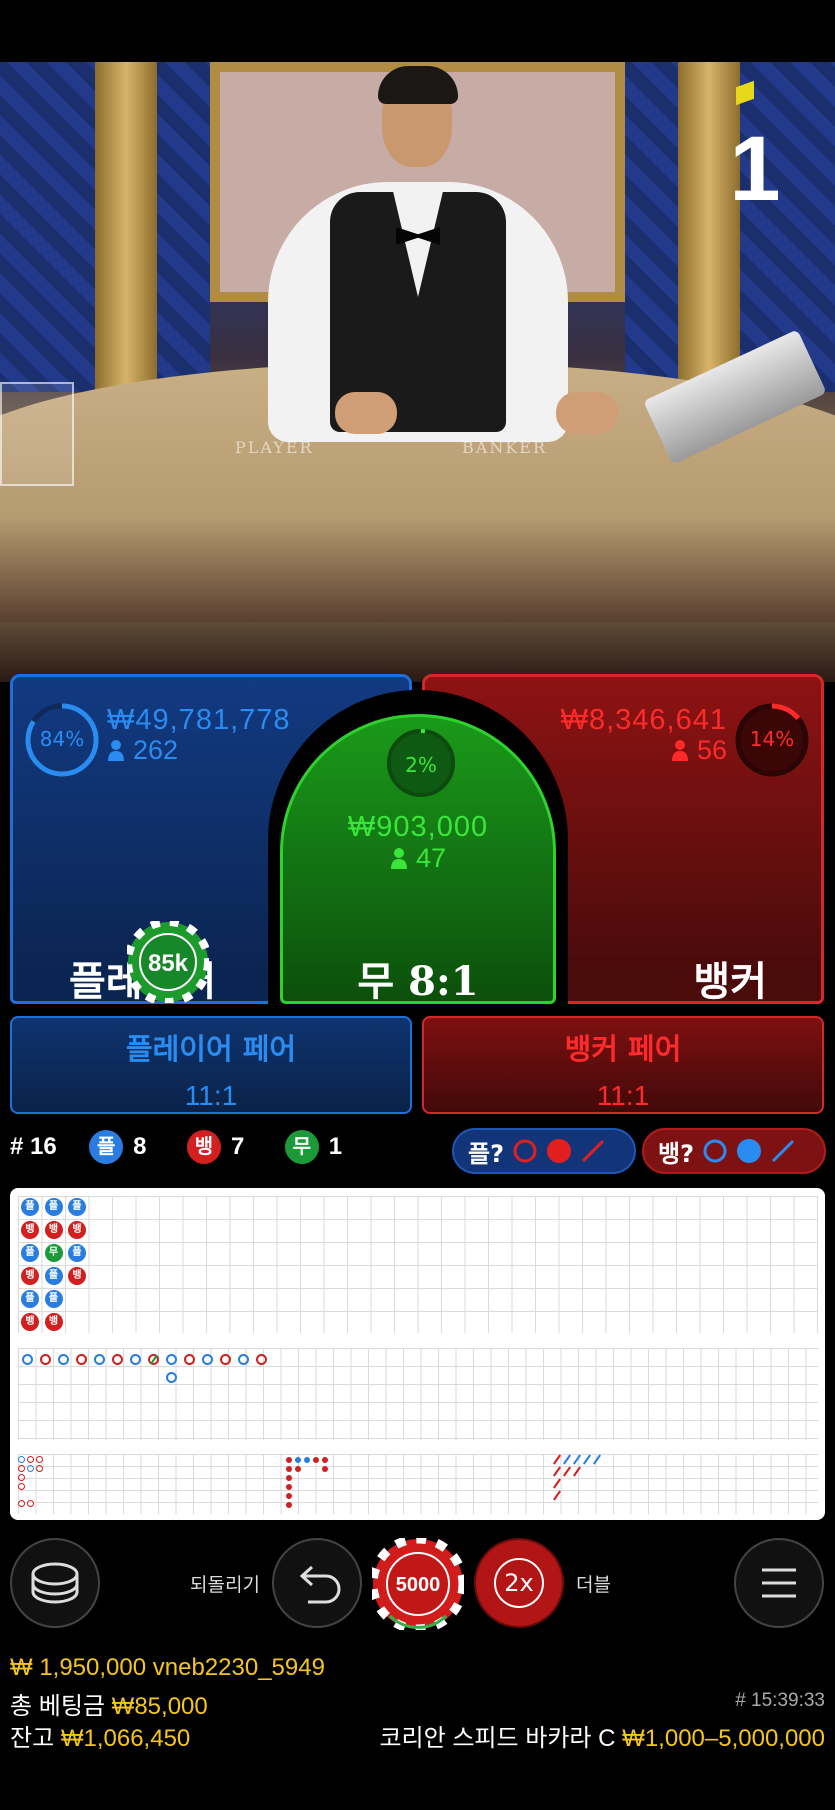 The height and width of the screenshot is (1810, 835). Describe the element at coordinates (126, 227) in the screenshot. I see `pillar-left` at that location.